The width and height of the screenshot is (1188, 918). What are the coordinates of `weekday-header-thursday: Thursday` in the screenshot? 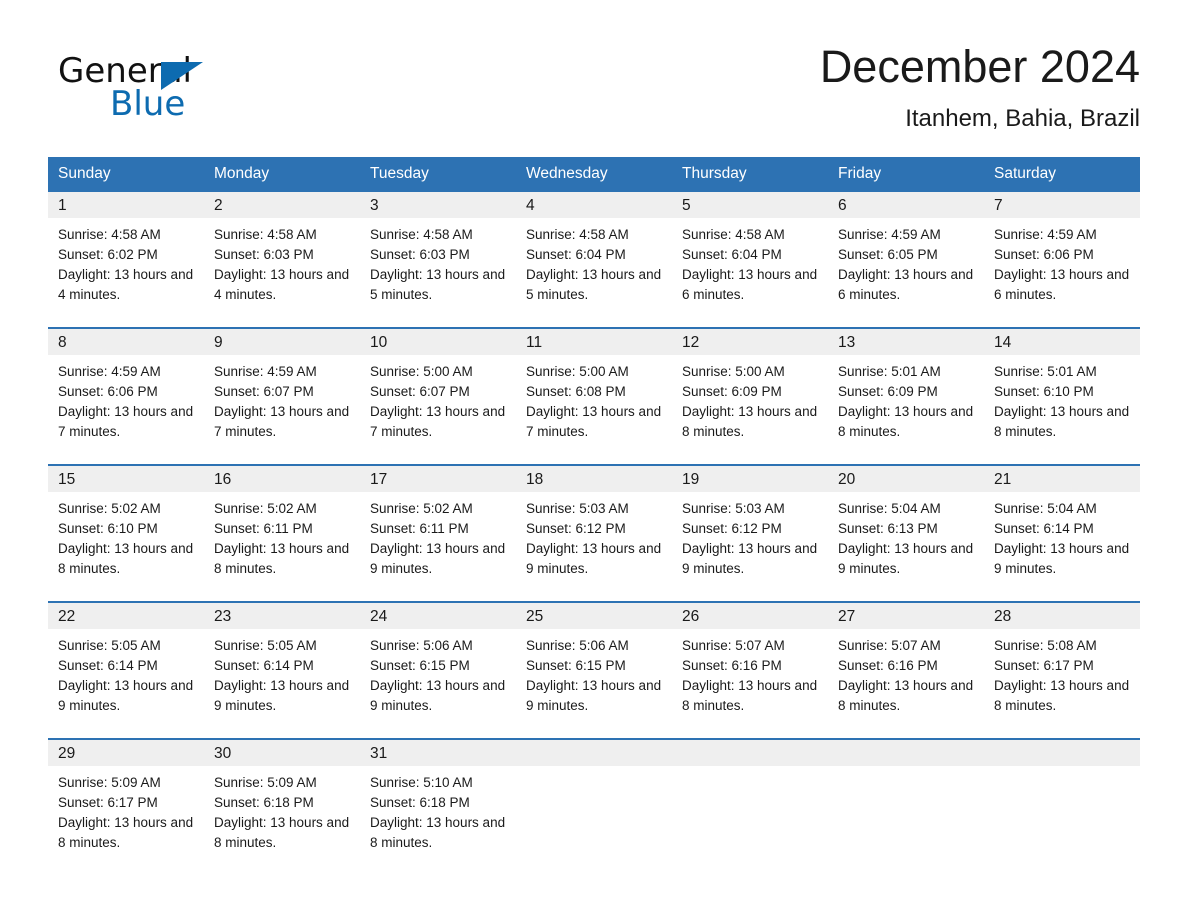 It's located at (714, 173).